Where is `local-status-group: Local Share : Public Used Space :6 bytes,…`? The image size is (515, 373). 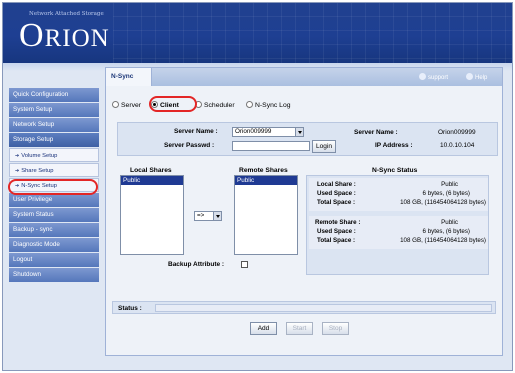 local-status-group: Local Share : Public Used Space :6 bytes,… is located at coordinates (398, 194).